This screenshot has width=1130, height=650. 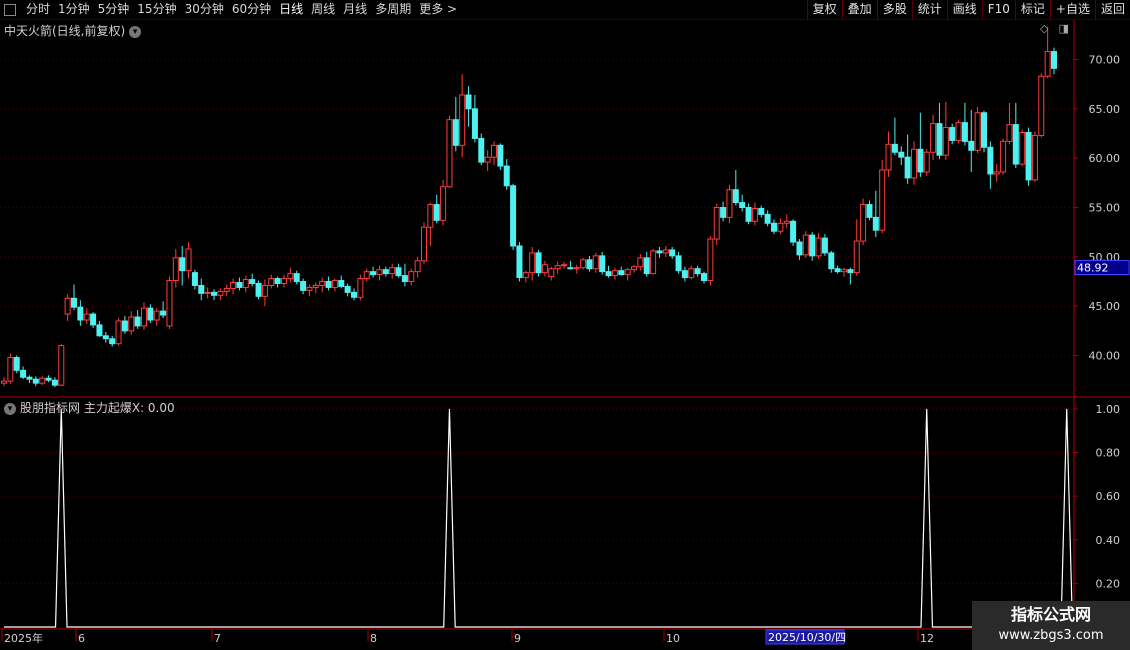 I want to click on overlay-button: 叠加, so click(x=859, y=9).